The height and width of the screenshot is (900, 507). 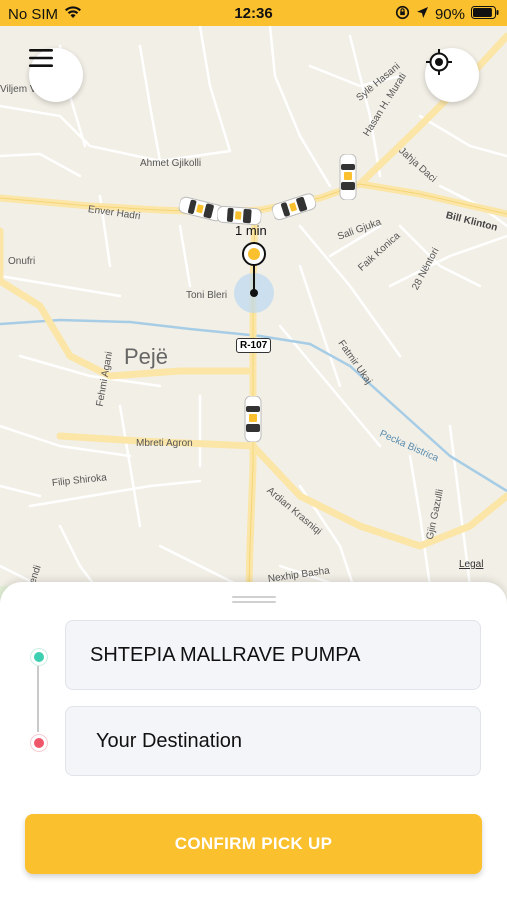 What do you see at coordinates (471, 564) in the screenshot?
I see `legal-link: Legal` at bounding box center [471, 564].